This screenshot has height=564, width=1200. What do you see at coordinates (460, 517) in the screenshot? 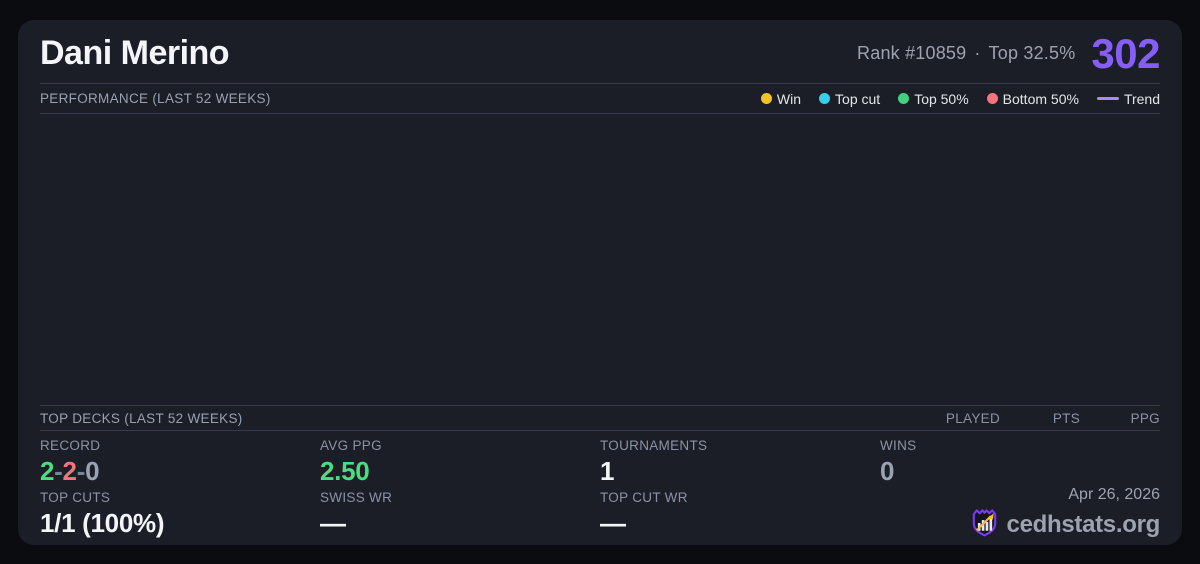
I see `stat-swiss-wr: SWISS WR —` at bounding box center [460, 517].